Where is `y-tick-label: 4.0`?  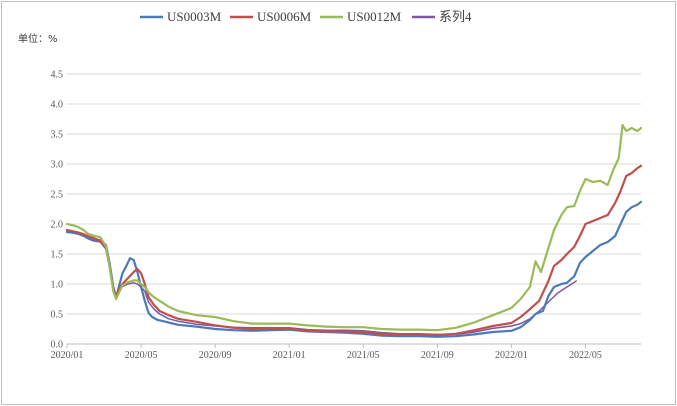 y-tick-label: 4.0 is located at coordinates (57, 105).